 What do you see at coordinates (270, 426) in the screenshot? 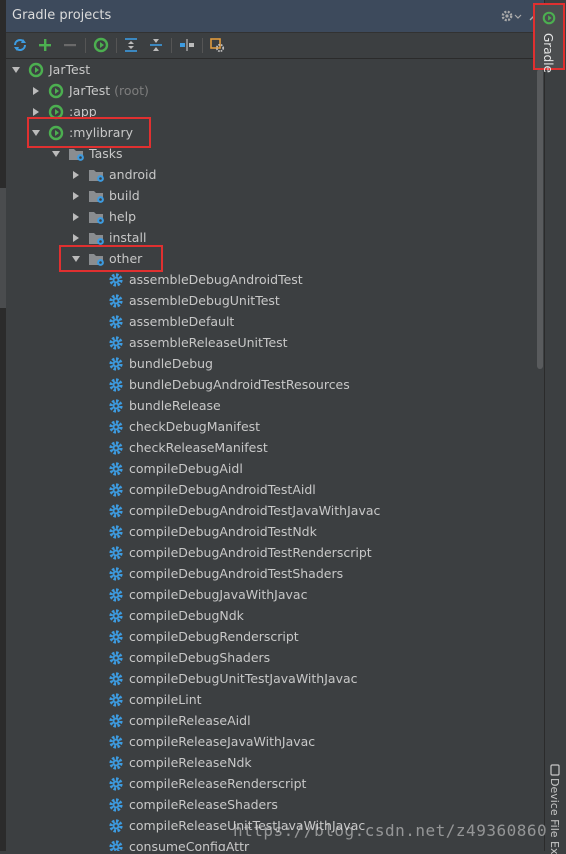
I see `task-item: checkDebugManifest` at bounding box center [270, 426].